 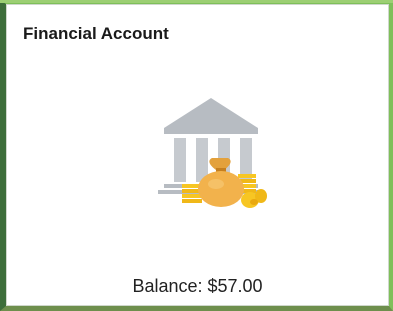 I want to click on tile-title: Financial Account, so click(x=96, y=33).